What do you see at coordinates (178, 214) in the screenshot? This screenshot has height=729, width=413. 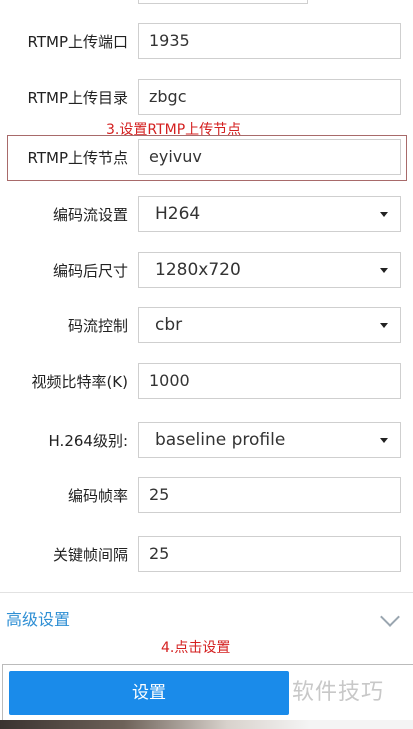 I see `encode-stream-value: H264` at bounding box center [178, 214].